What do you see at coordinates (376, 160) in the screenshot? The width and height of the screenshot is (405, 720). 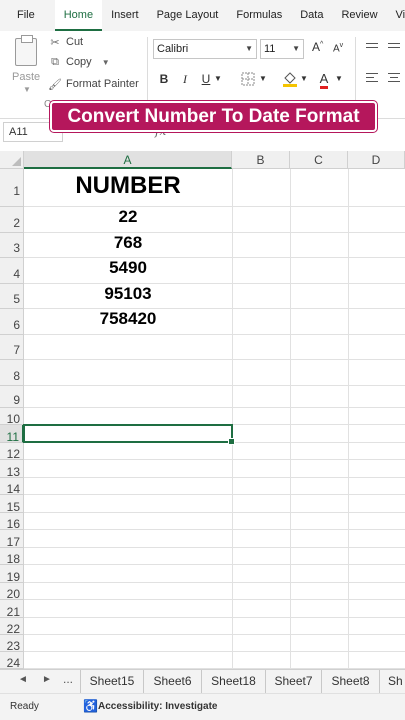 I see `column-header-d: D` at bounding box center [376, 160].